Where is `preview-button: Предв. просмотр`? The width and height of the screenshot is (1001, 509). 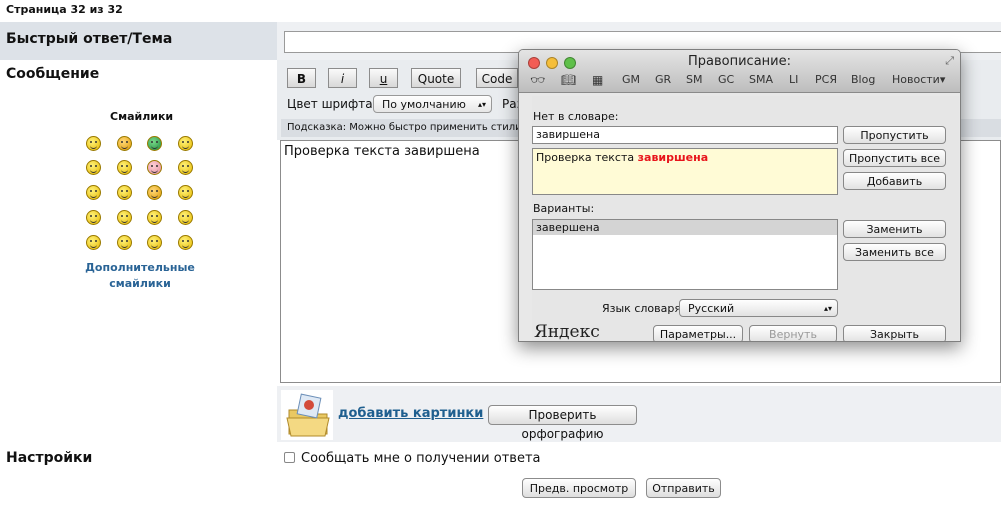
preview-button: Предв. просмотр is located at coordinates (579, 488).